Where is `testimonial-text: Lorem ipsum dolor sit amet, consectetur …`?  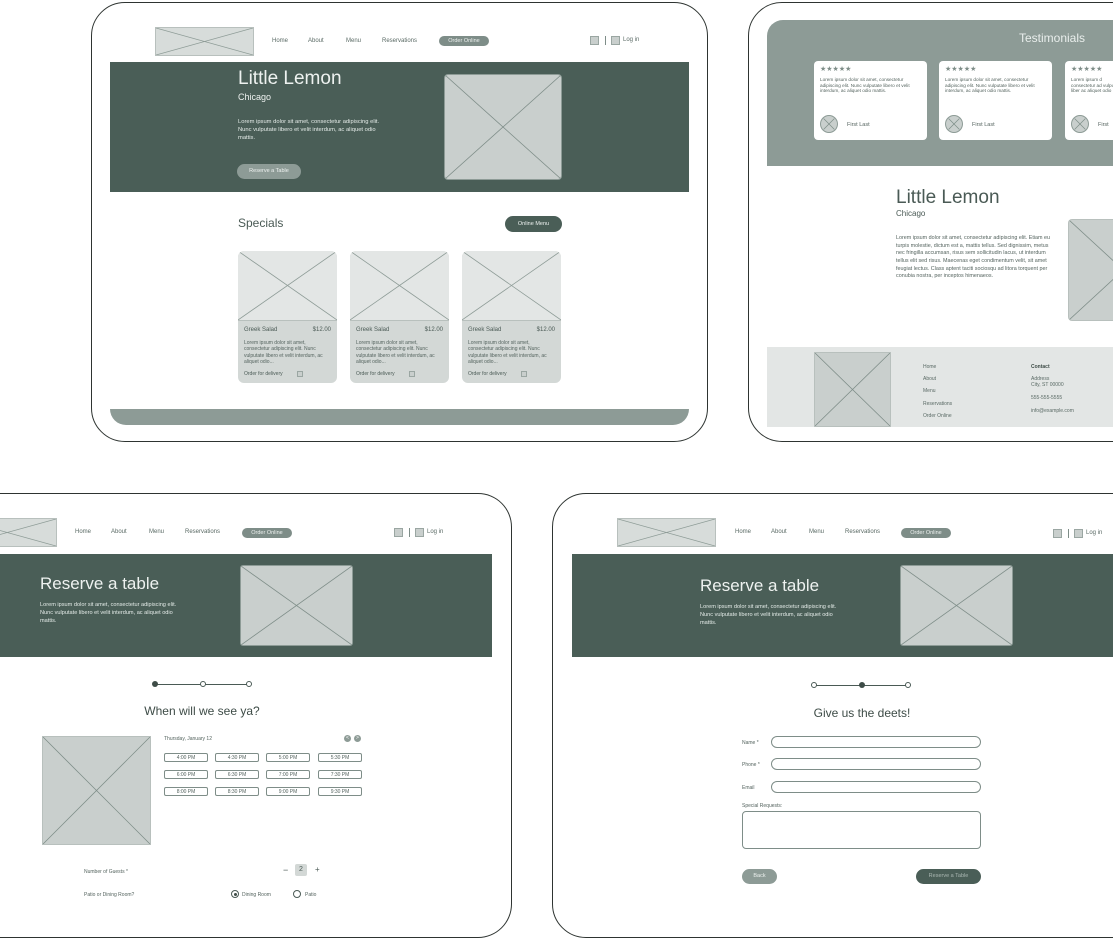 testimonial-text: Lorem ipsum dolor sit amet, consectetur … is located at coordinates (990, 85).